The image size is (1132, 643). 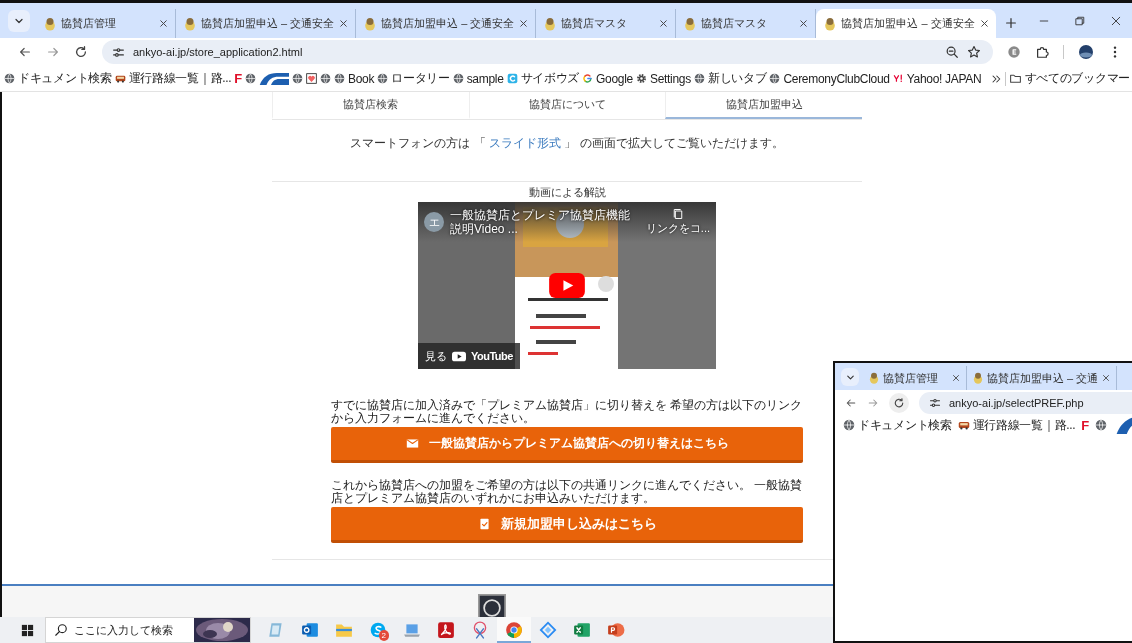 I want to click on mail-icon, so click(x=412, y=443).